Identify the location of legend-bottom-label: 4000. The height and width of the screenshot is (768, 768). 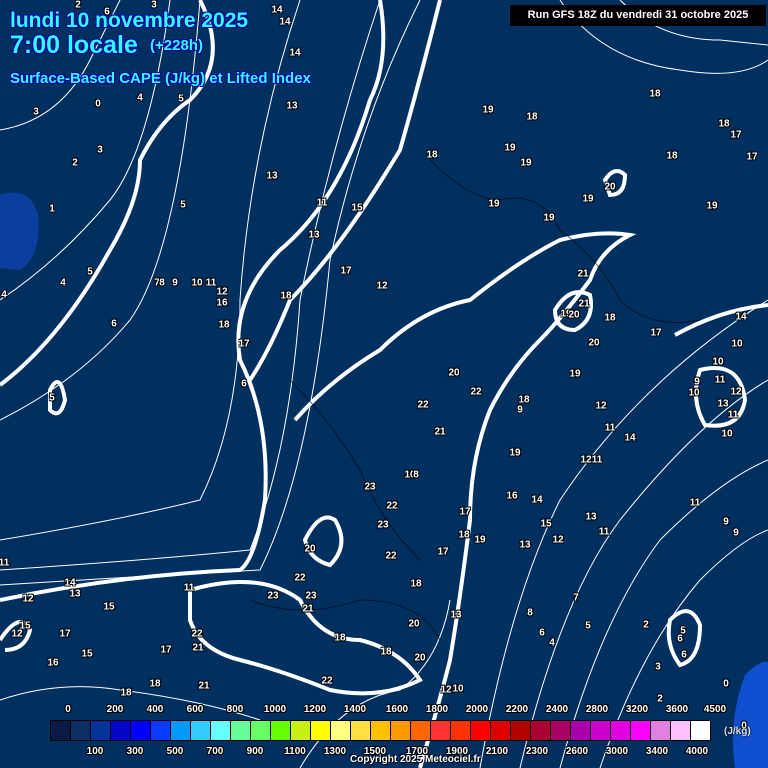
(697, 751).